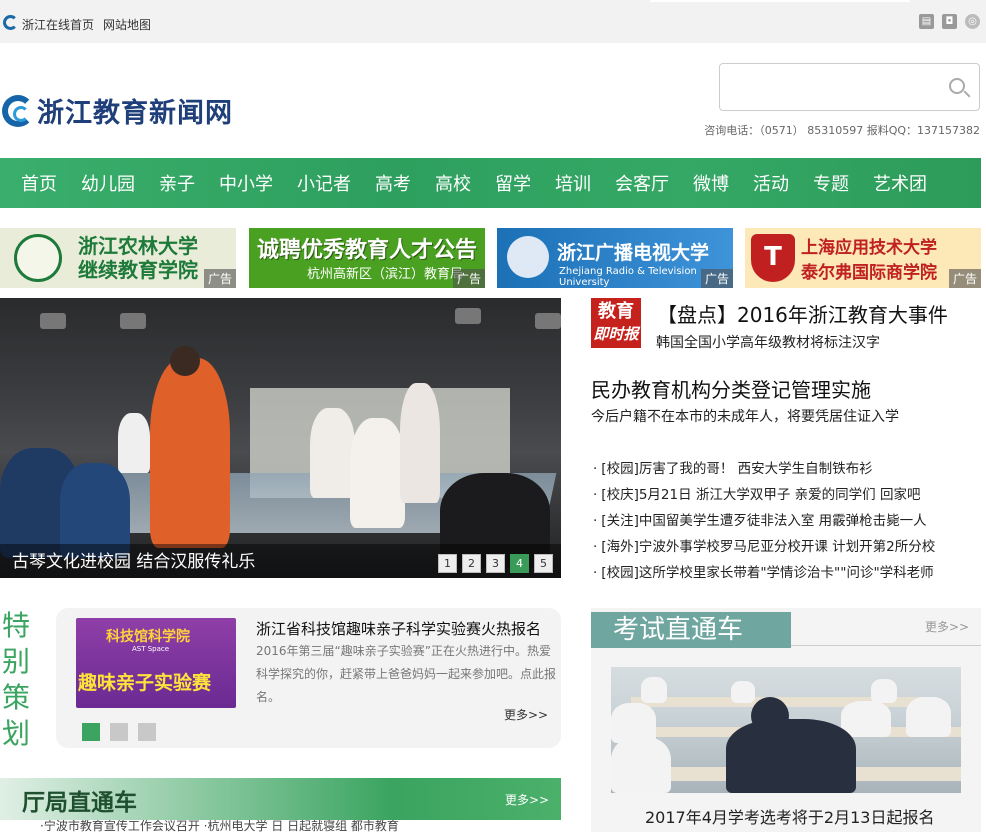 The height and width of the screenshot is (832, 986). I want to click on news-list-item: [海外]宁波外事学校罗马尼亚分校开课 计划开第2所分校, so click(764, 547).